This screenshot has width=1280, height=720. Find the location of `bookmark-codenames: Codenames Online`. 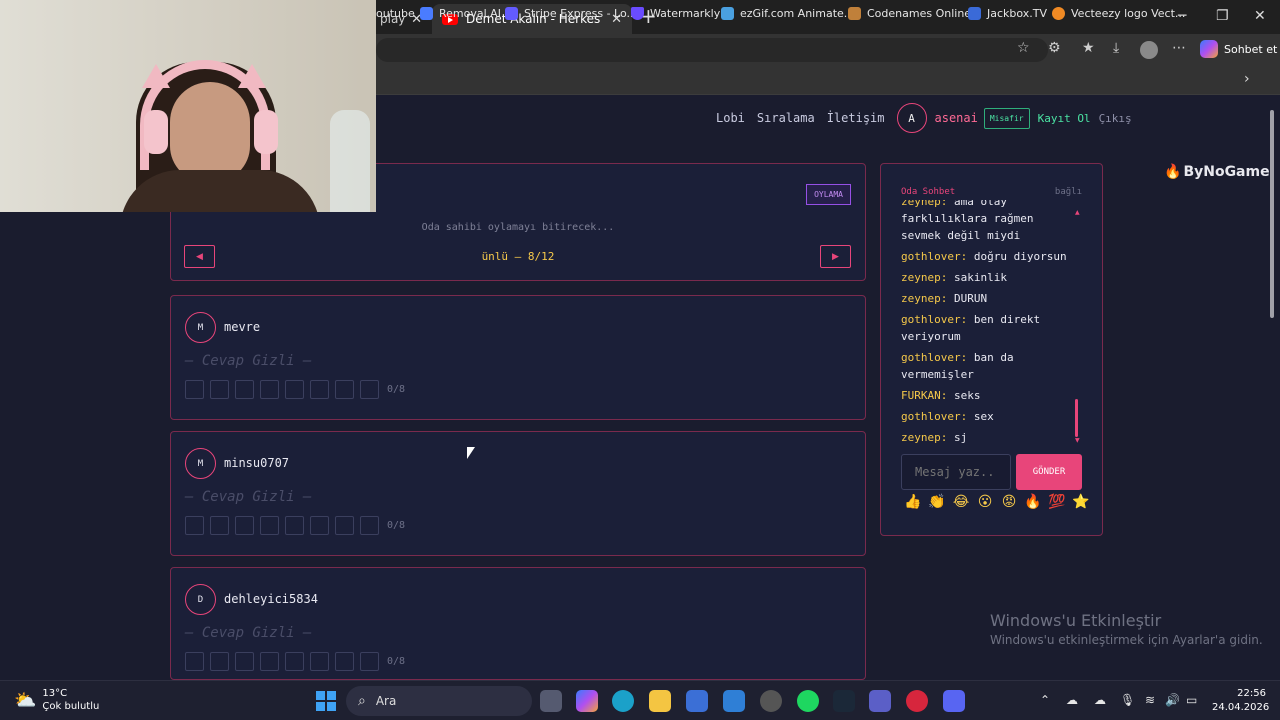

bookmark-codenames: Codenames Online is located at coordinates (909, 13).